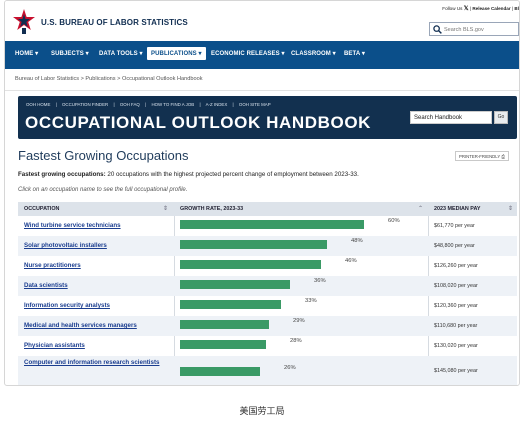 The image size is (524, 425). I want to click on occupation-link: Information security analysts, so click(97, 306).